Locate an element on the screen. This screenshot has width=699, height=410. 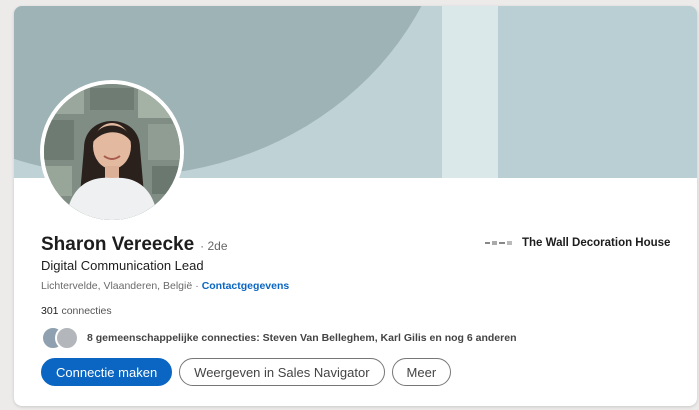
profile-photo-image is located at coordinates (112, 152).